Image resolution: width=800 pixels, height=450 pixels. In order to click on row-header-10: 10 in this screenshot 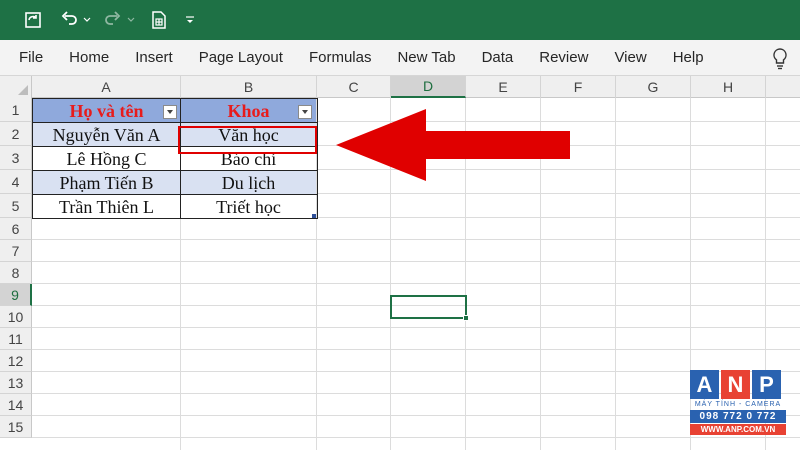, I will do `click(16, 317)`.